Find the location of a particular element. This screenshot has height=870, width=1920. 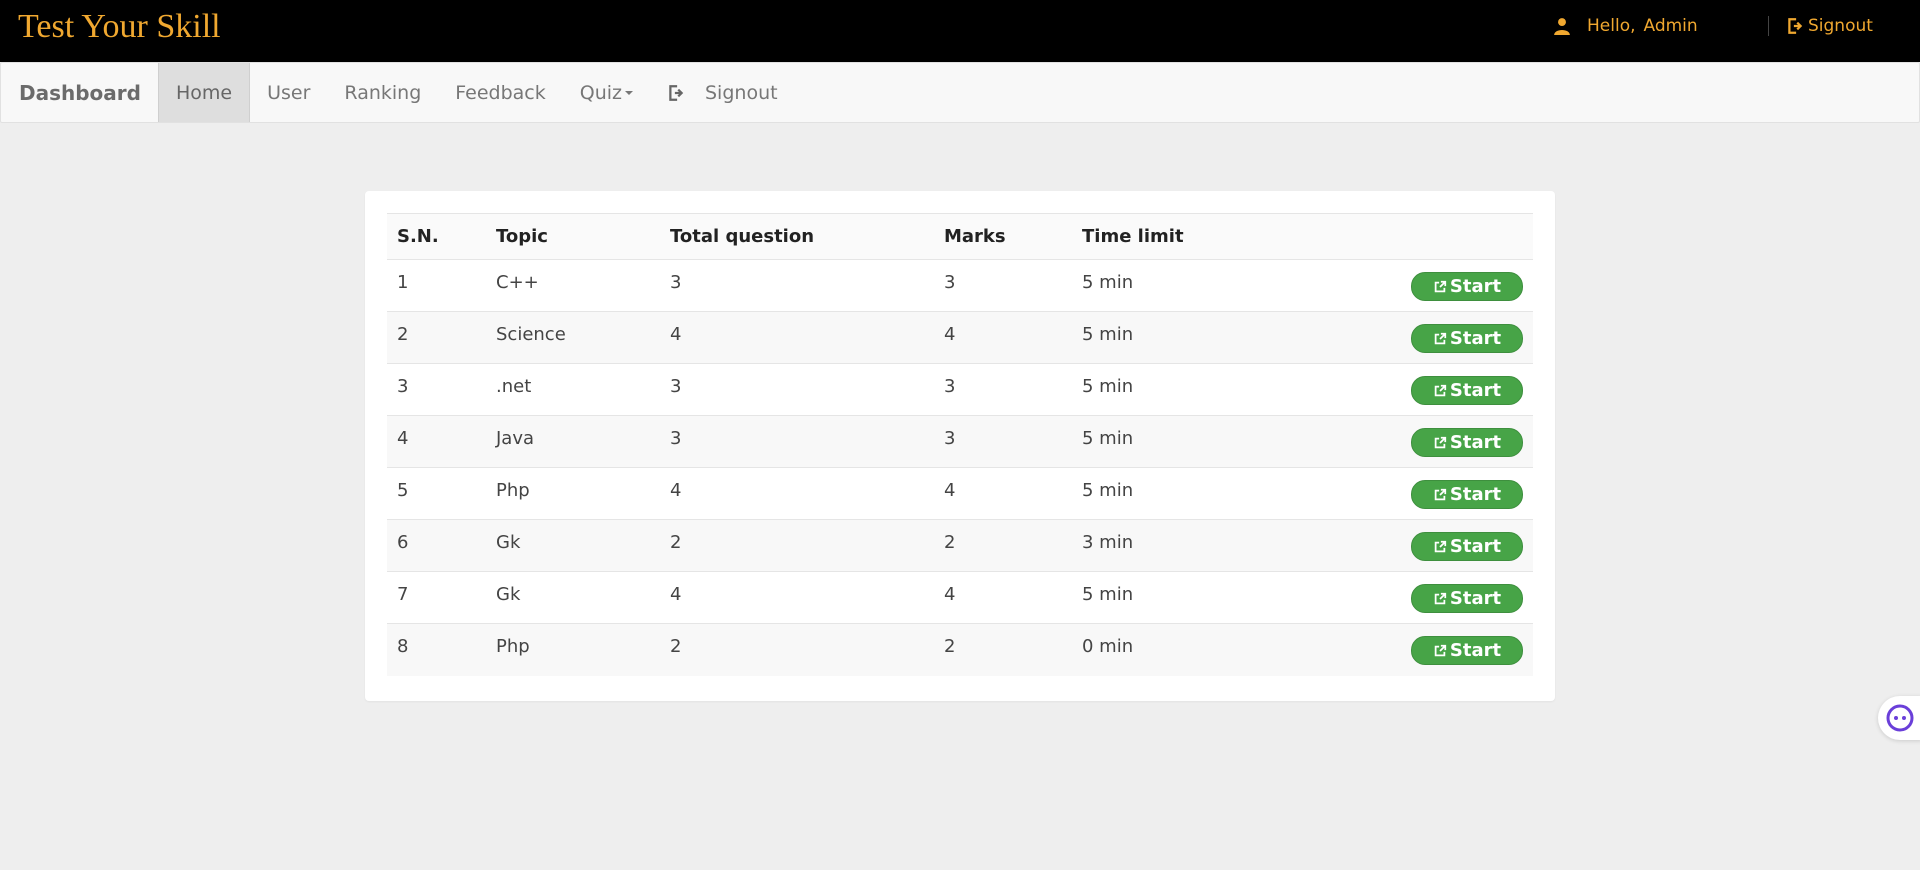

table-row: 2 Science 4 4 5 min Start is located at coordinates (960, 337).